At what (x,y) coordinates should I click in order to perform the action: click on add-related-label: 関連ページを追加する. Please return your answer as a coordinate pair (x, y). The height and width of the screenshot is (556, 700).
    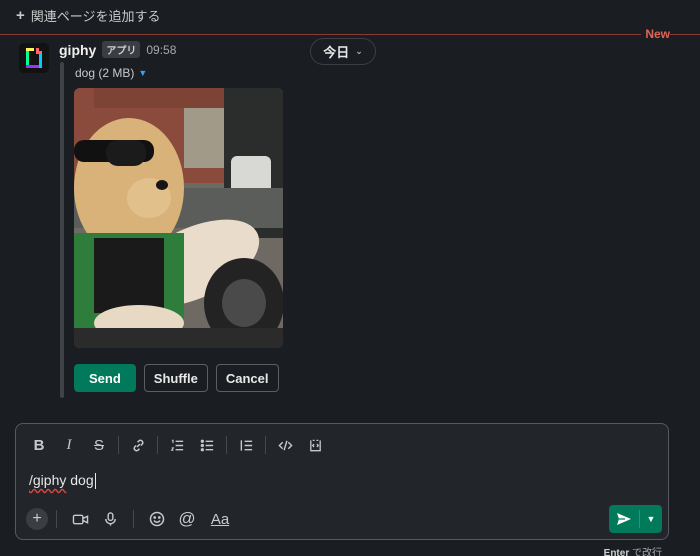
    Looking at the image, I should click on (95, 16).